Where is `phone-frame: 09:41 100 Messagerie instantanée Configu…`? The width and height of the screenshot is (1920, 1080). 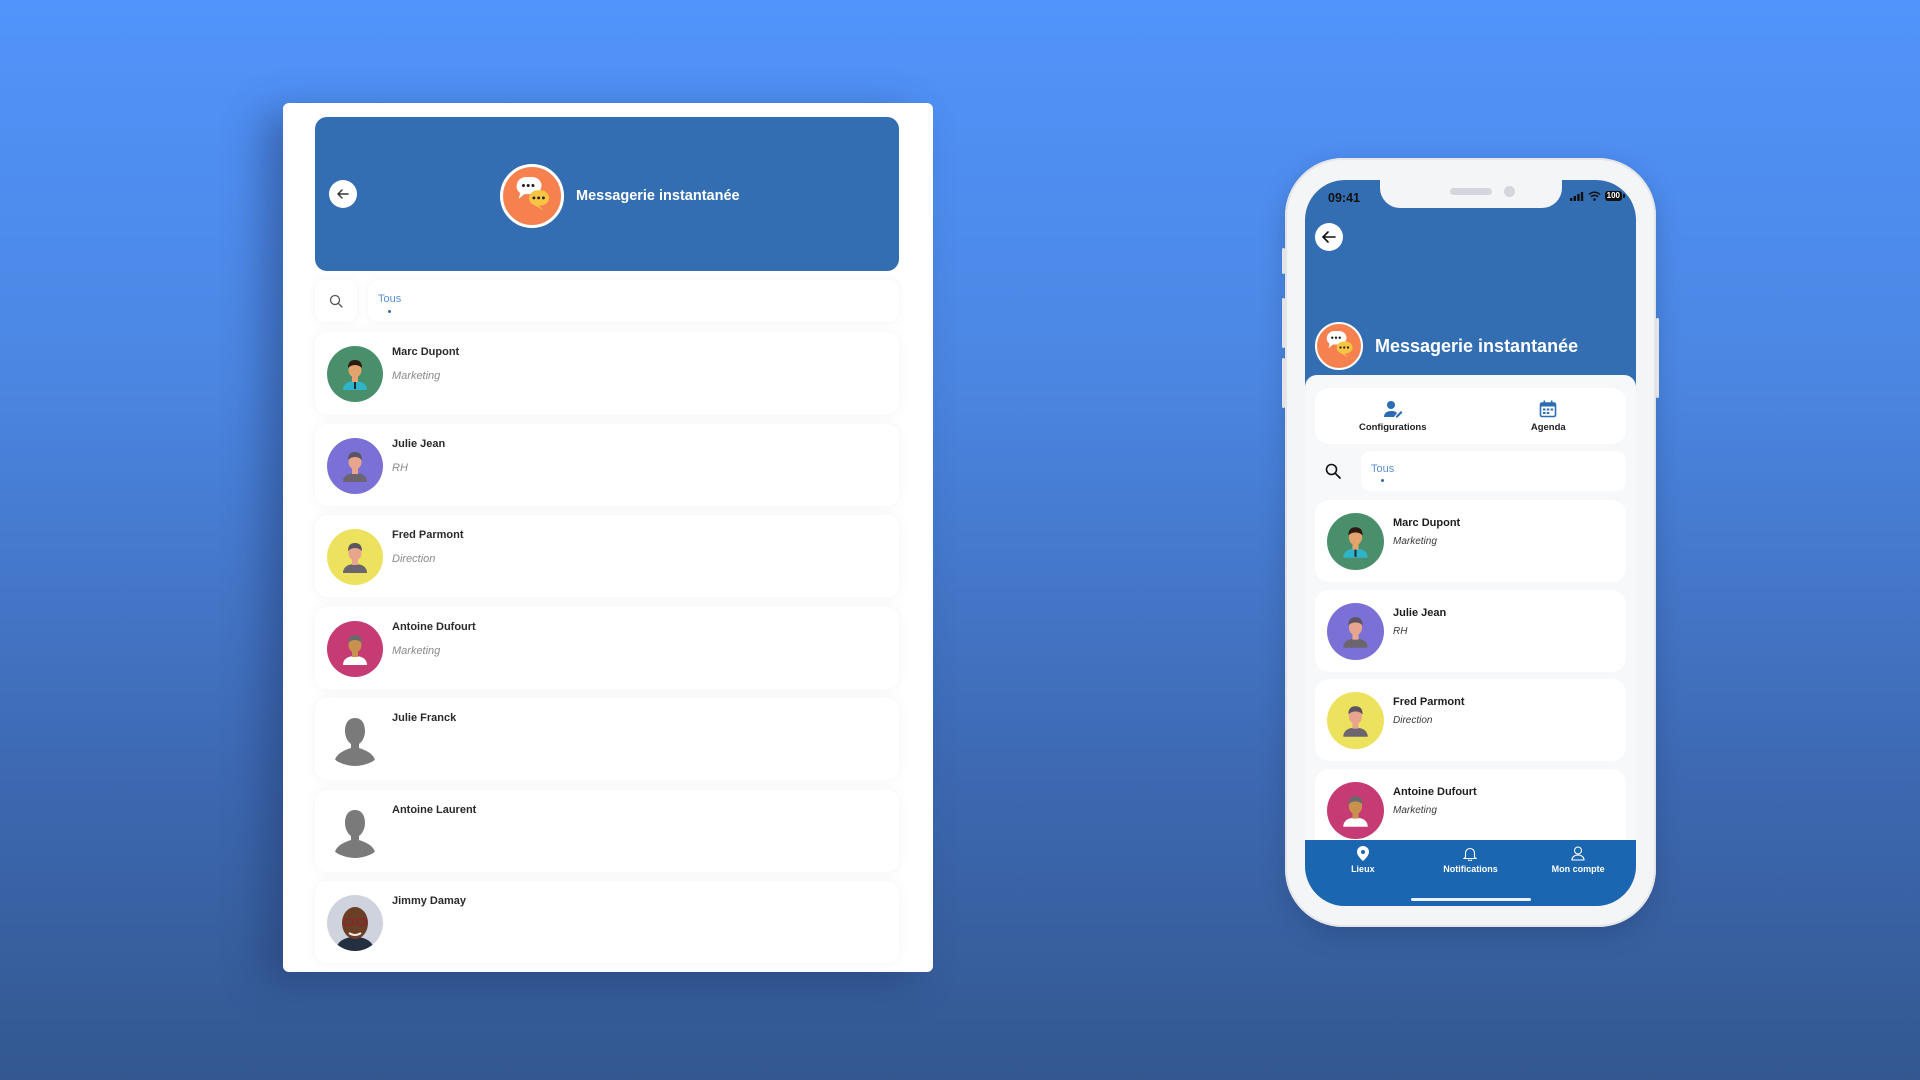
phone-frame: 09:41 100 Messagerie instantanée Configu… is located at coordinates (1470, 542).